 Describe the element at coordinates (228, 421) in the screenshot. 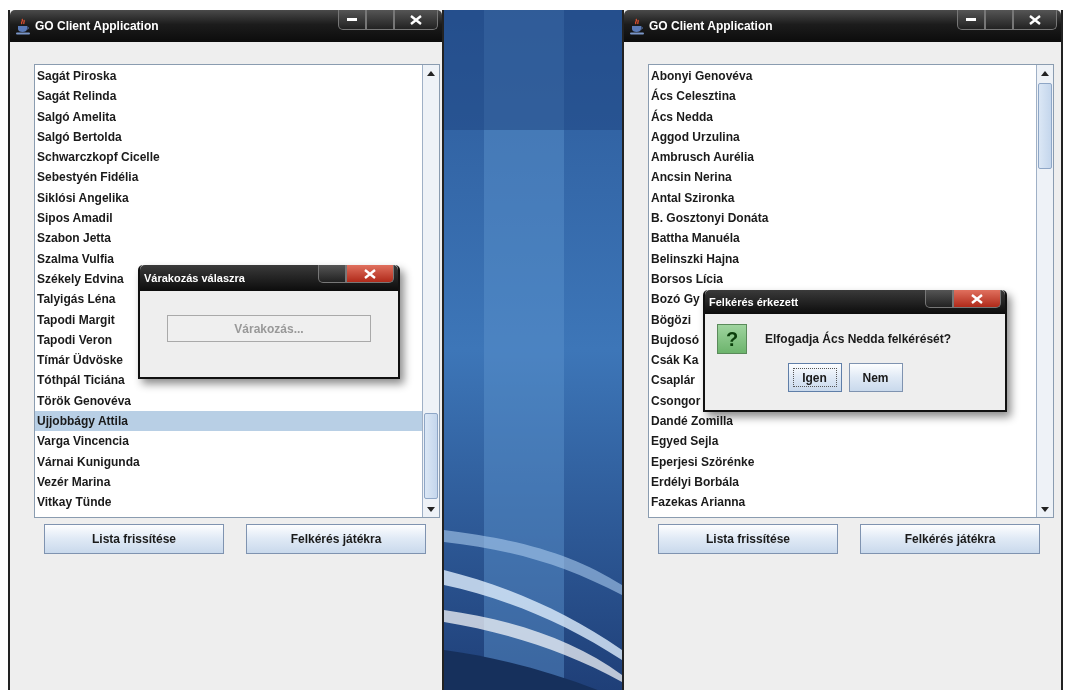

I see `list-item: Ujjobbágy Attila` at that location.